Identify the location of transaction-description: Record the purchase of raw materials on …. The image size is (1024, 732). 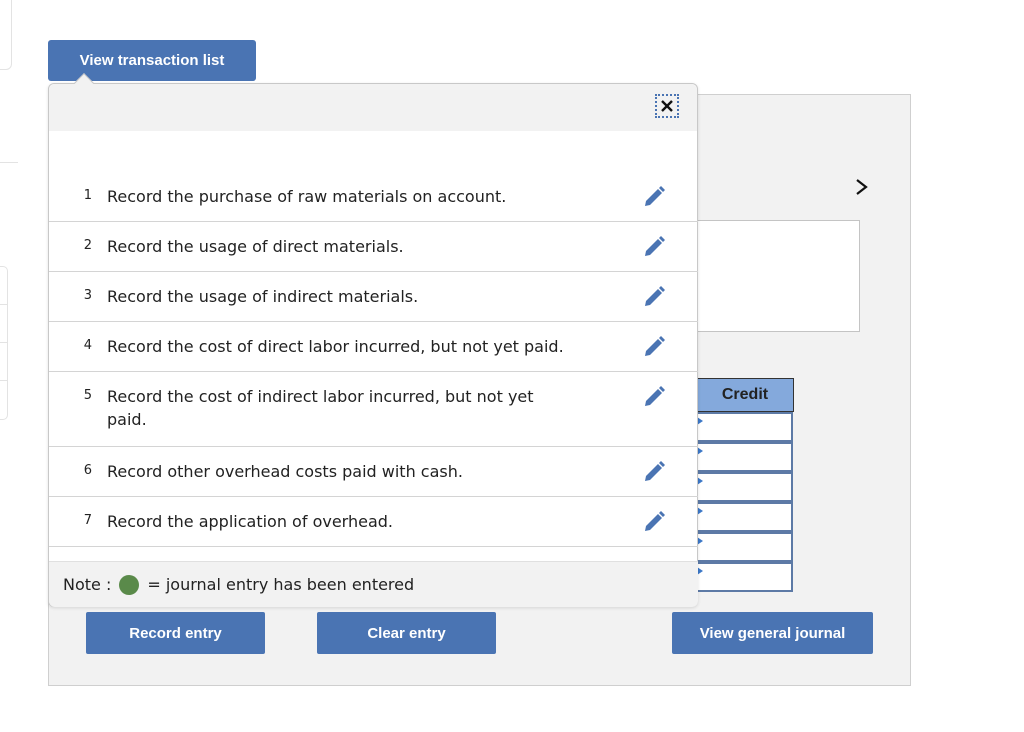
(307, 196).